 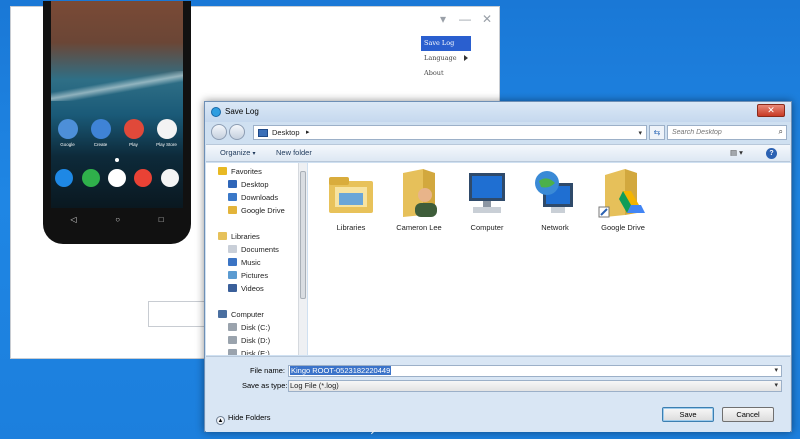 I want to click on search-input, so click(x=718, y=132).